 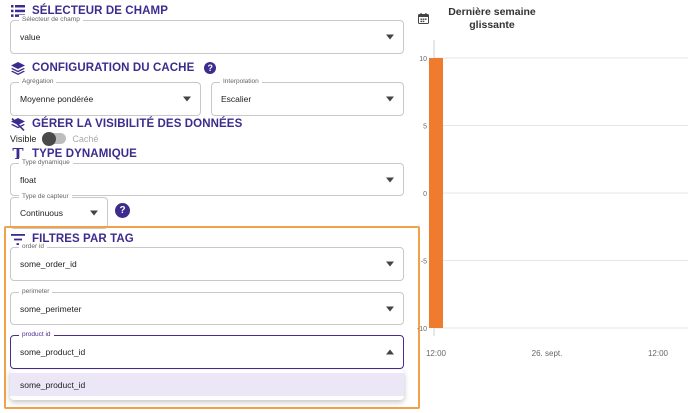 What do you see at coordinates (207, 349) in the screenshot?
I see `product-id-select: product id some_product_id` at bounding box center [207, 349].